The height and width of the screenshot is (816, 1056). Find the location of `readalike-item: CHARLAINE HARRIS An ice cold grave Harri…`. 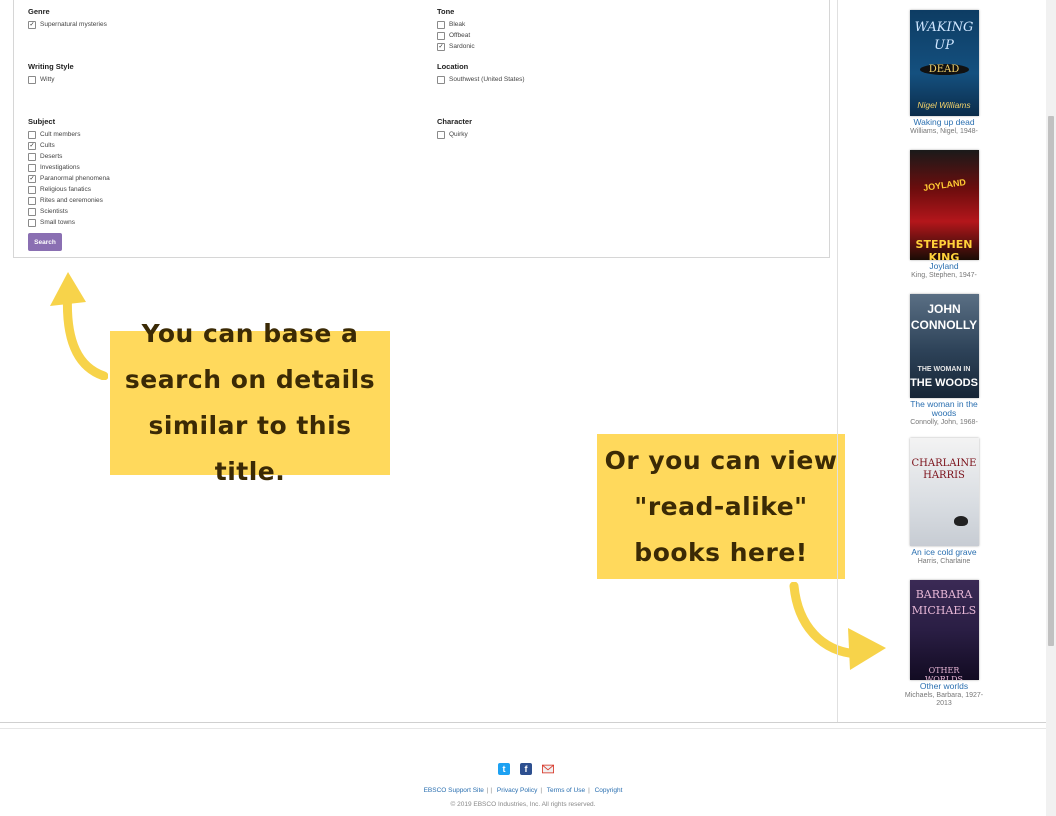

readalike-item: CHARLAINE HARRIS An ice cold grave Harri… is located at coordinates (944, 502).